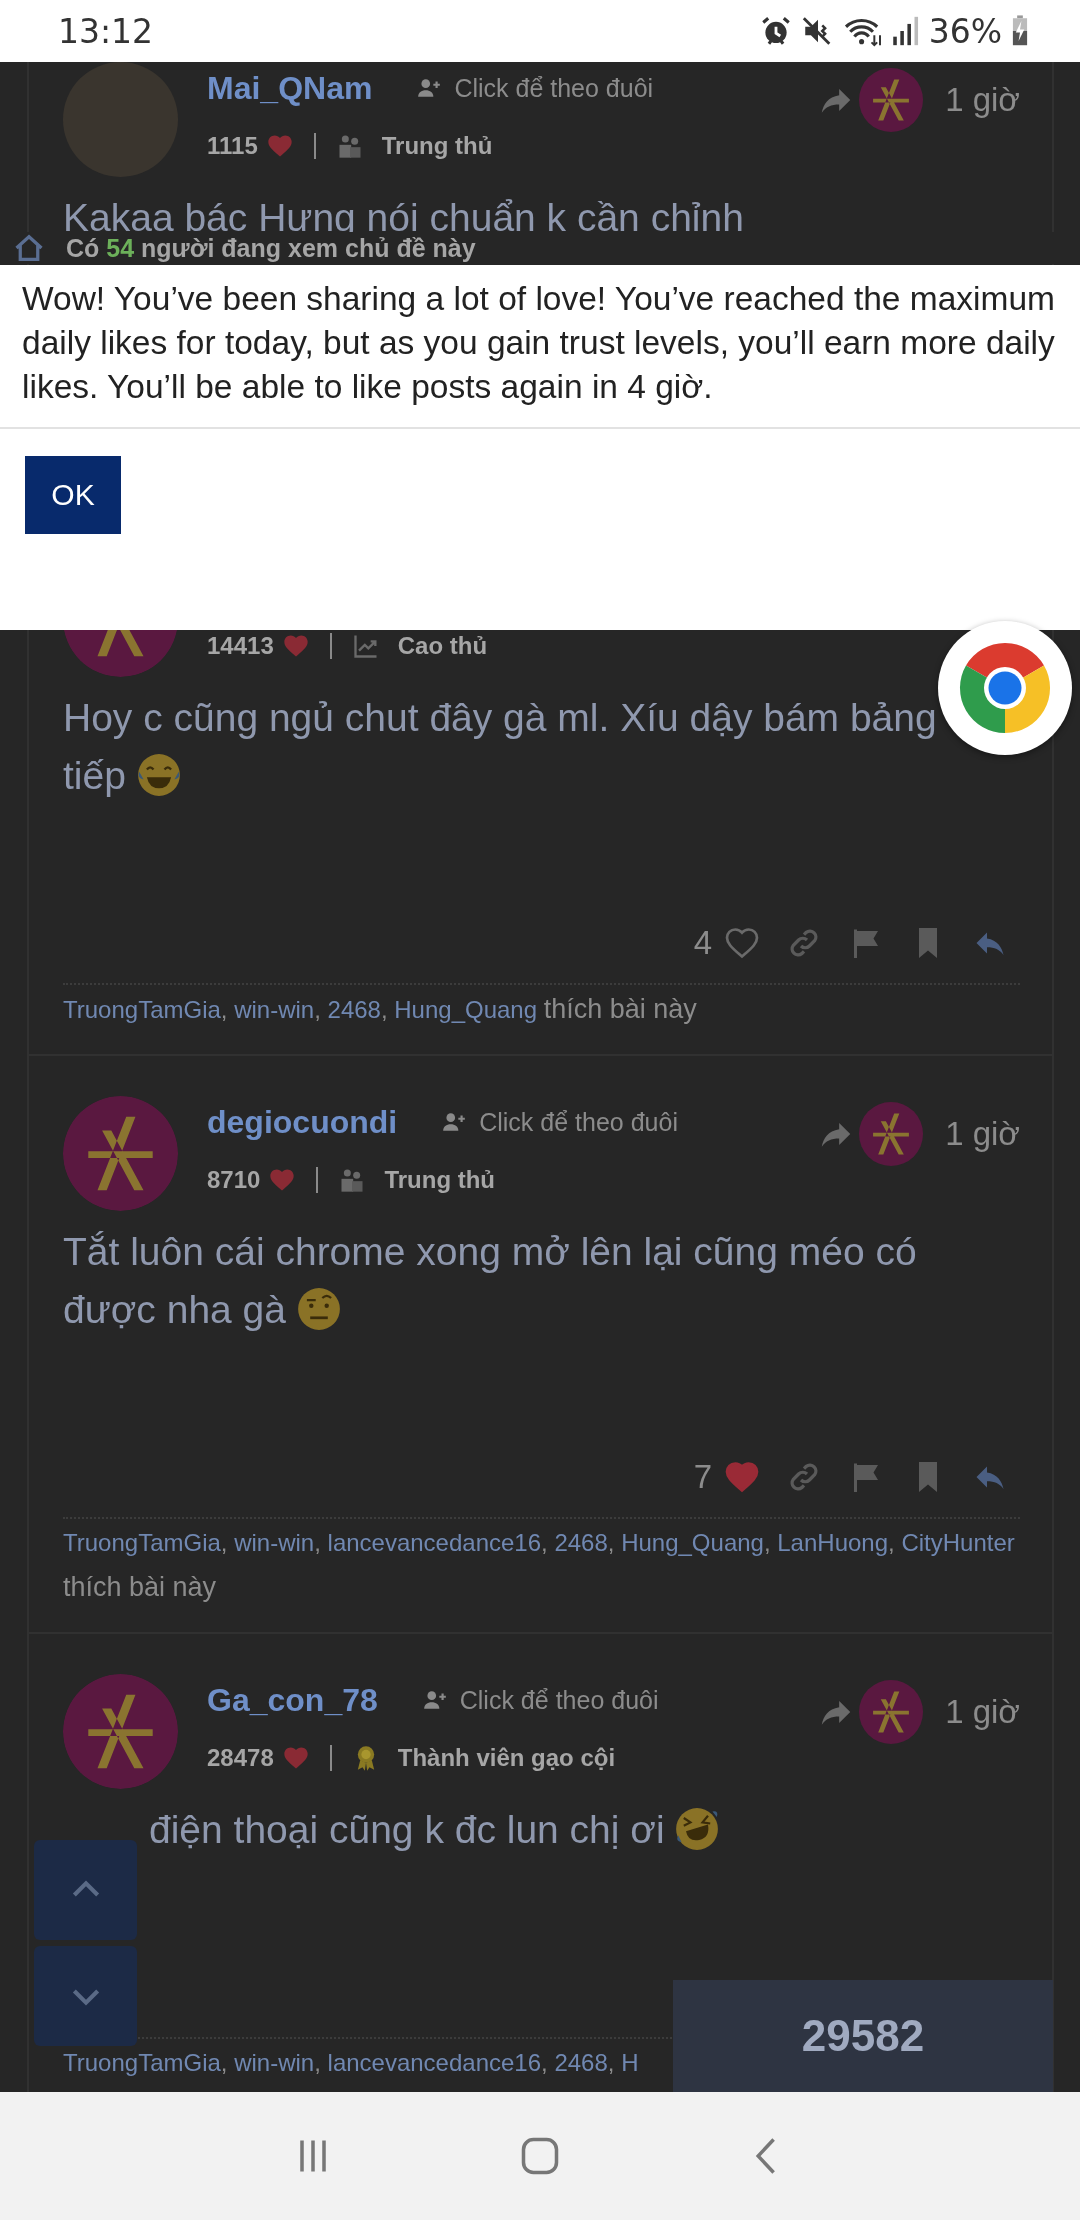  What do you see at coordinates (538, 343) in the screenshot?
I see `dialog-message: Wow! You’ve been sharing a lot of love! You’ve reached the maximum daily likes for today, but as you gain trust levels, you’ll earn more daily likes. You’ll be able to like posts again in 4 giờ.` at bounding box center [538, 343].